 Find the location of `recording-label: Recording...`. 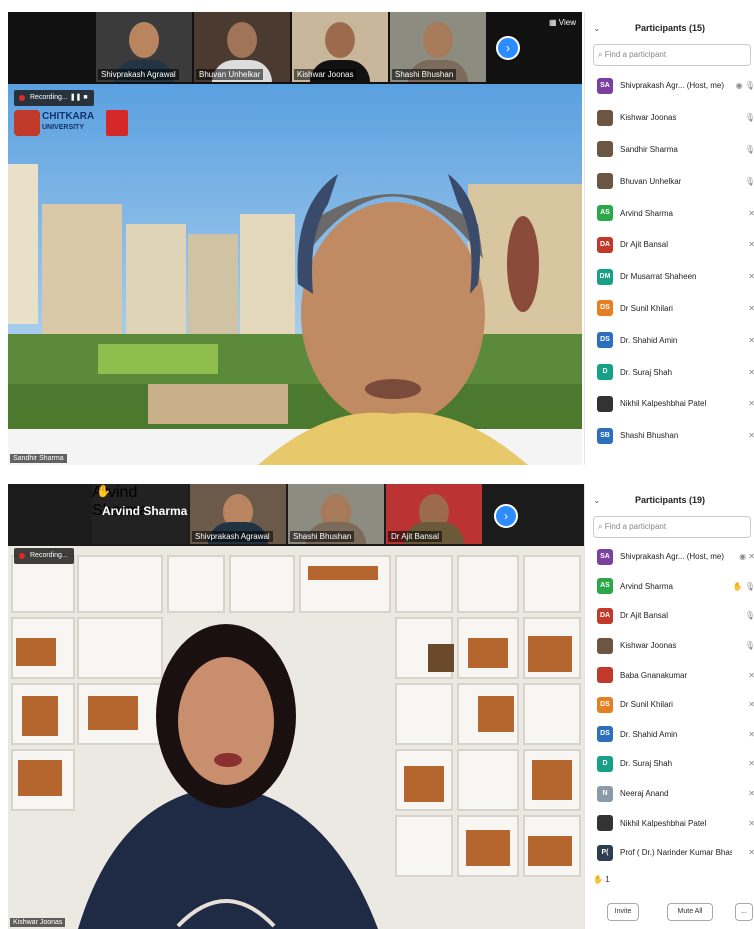

recording-label: Recording... is located at coordinates (49, 555).